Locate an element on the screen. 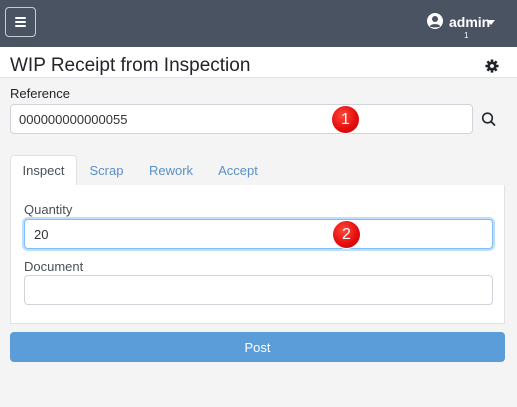 This screenshot has height=407, width=517. page-header: WIP Receipt from Inspection is located at coordinates (258, 62).